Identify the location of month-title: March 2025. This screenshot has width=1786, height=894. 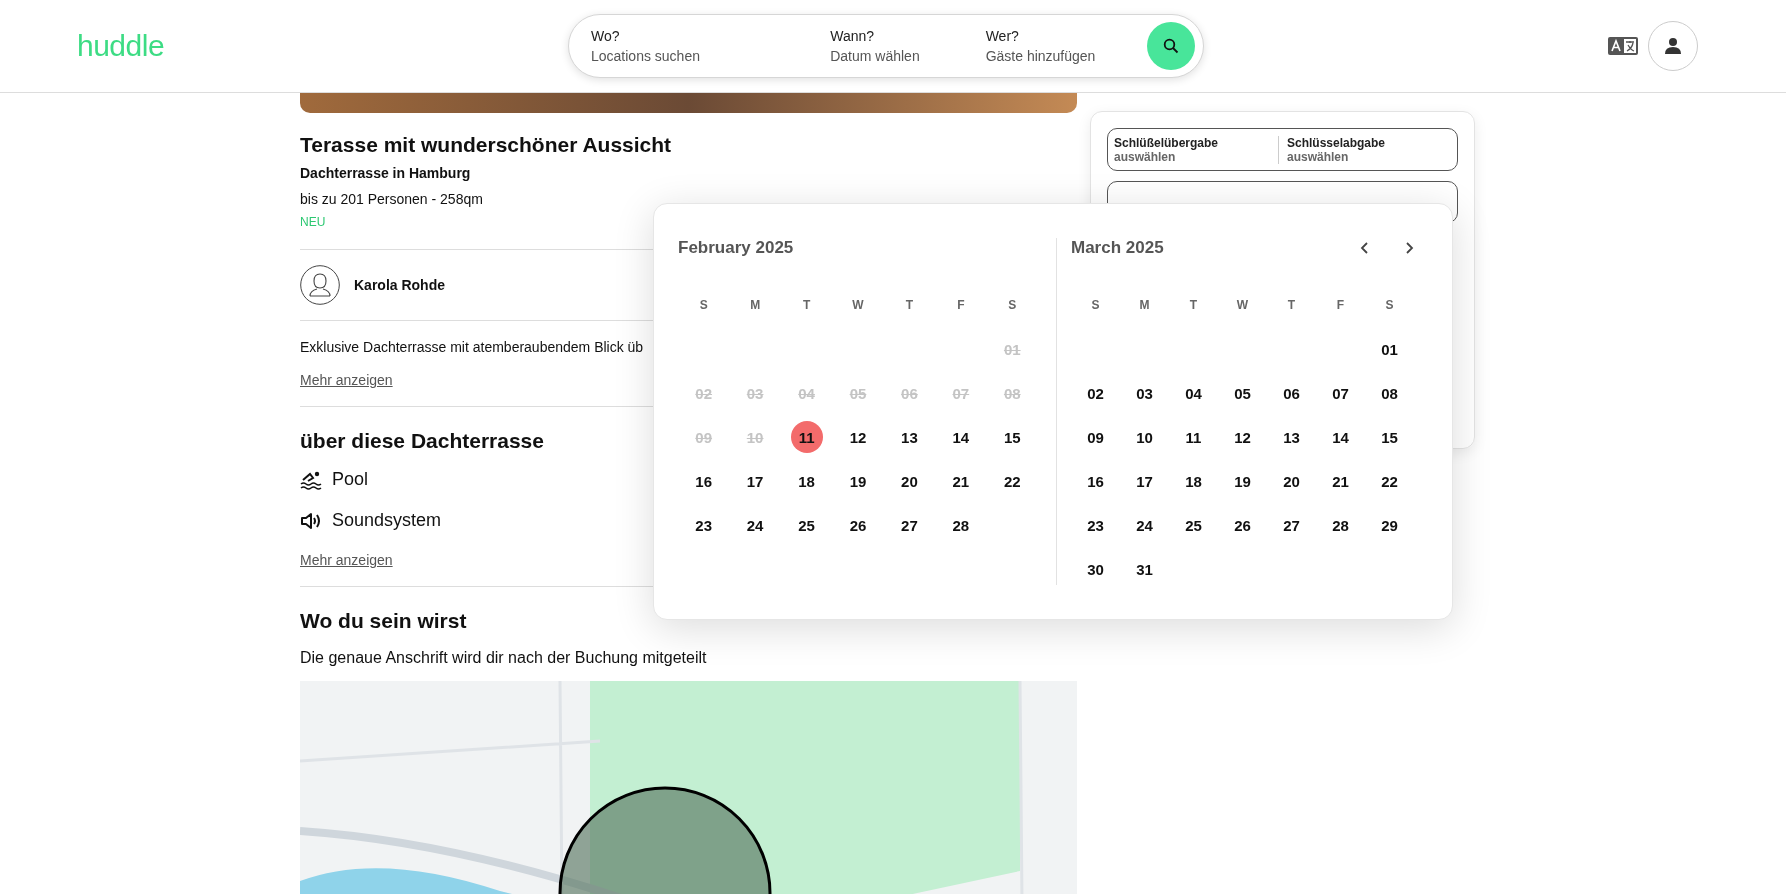
(1117, 248).